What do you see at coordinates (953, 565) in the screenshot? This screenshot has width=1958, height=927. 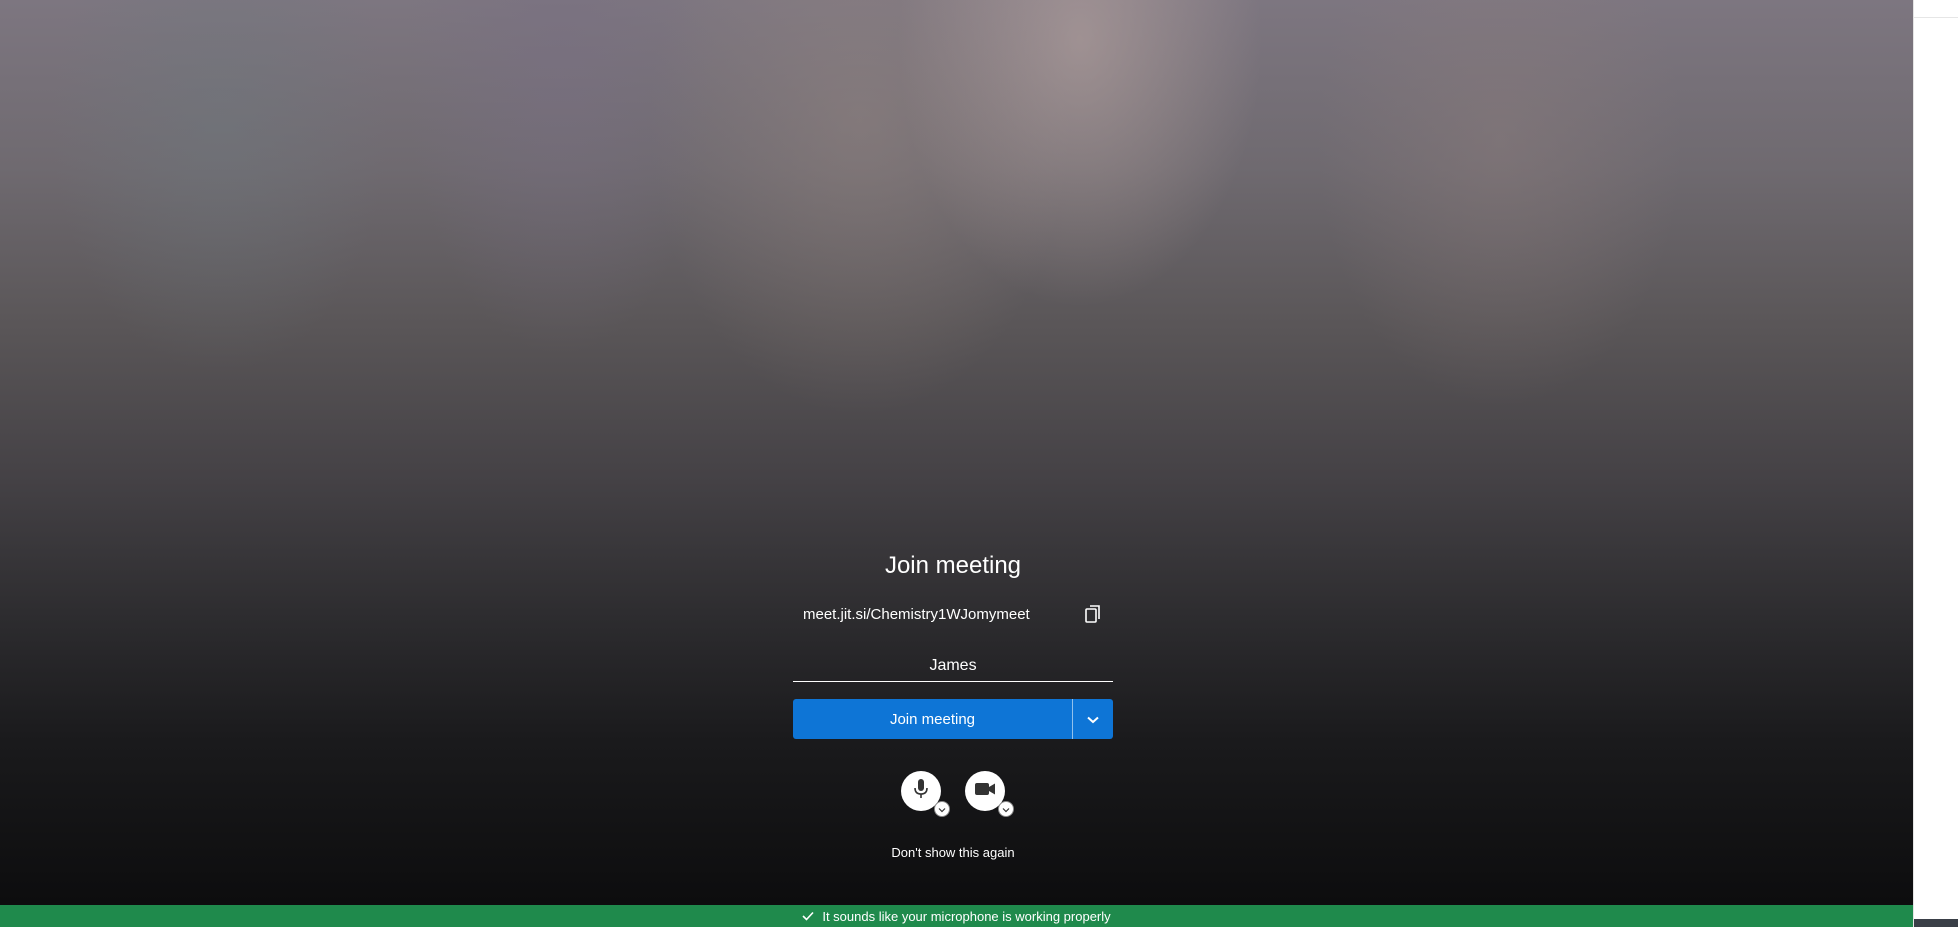 I see `page-title: Join meeting` at bounding box center [953, 565].